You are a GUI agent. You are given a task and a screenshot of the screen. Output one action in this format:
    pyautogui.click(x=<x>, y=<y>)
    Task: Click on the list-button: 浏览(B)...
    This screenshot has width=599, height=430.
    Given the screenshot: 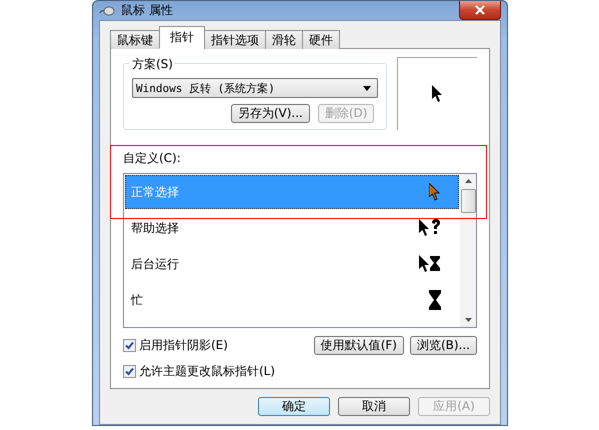 What is the action you would take?
    pyautogui.click(x=443, y=345)
    